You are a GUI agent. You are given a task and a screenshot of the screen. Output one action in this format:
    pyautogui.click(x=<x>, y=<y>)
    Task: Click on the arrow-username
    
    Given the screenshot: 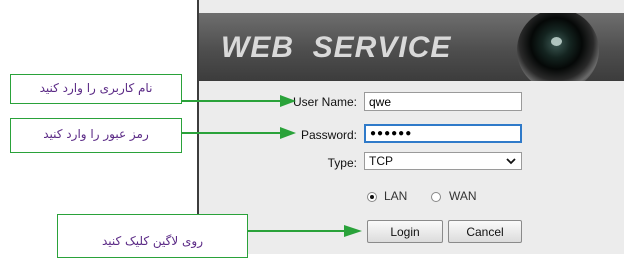 What is the action you would take?
    pyautogui.click(x=239, y=101)
    